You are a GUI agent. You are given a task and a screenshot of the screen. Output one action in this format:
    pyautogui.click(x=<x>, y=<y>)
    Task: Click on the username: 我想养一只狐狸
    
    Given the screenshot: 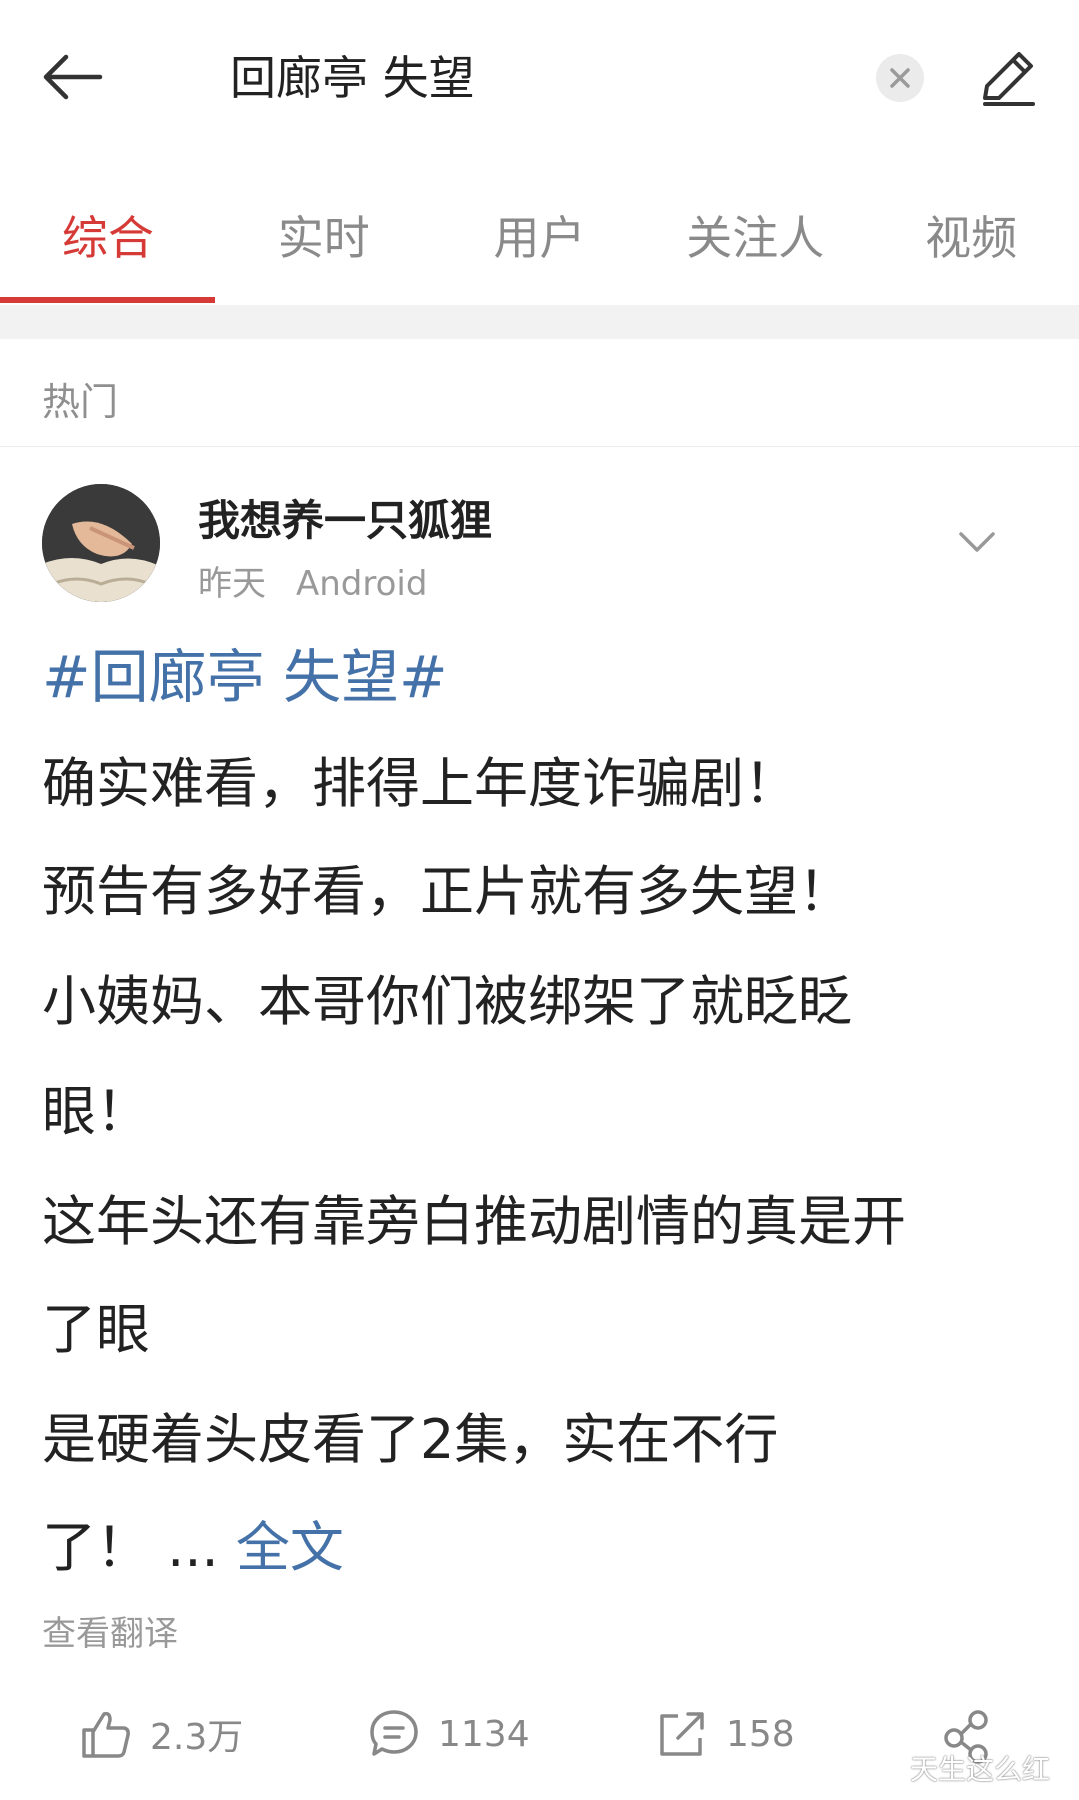 What is the action you would take?
    pyautogui.click(x=345, y=517)
    